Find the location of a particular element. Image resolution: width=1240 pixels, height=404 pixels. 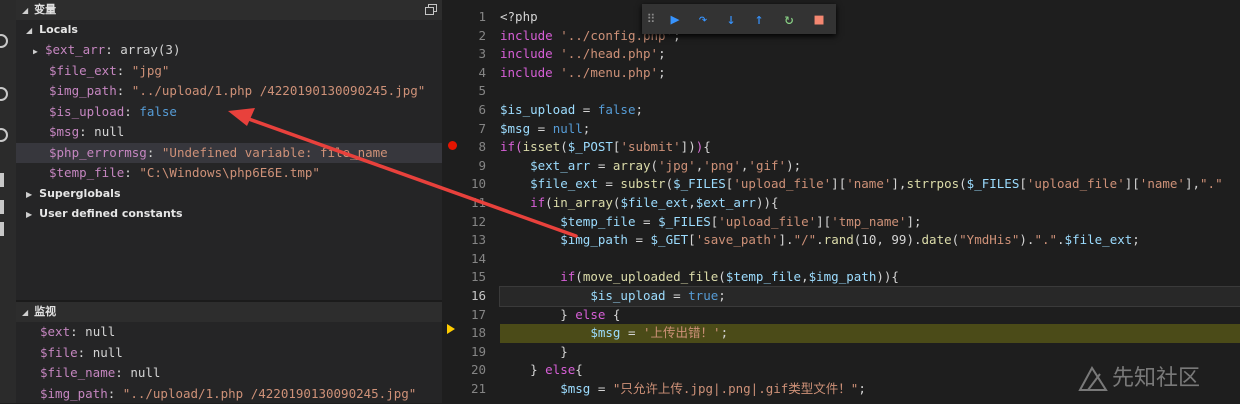

code-line: if(in_array($file_ext,$ext_arr)){ is located at coordinates (870, 203).